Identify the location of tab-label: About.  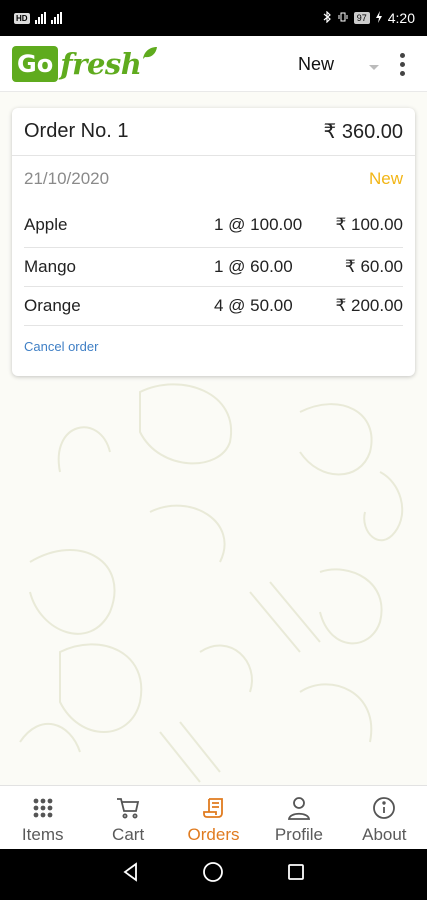
(384, 834).